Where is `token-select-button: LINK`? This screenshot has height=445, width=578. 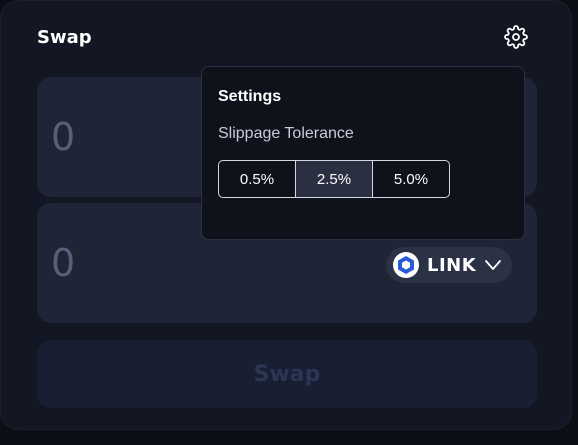 token-select-button: LINK is located at coordinates (449, 265).